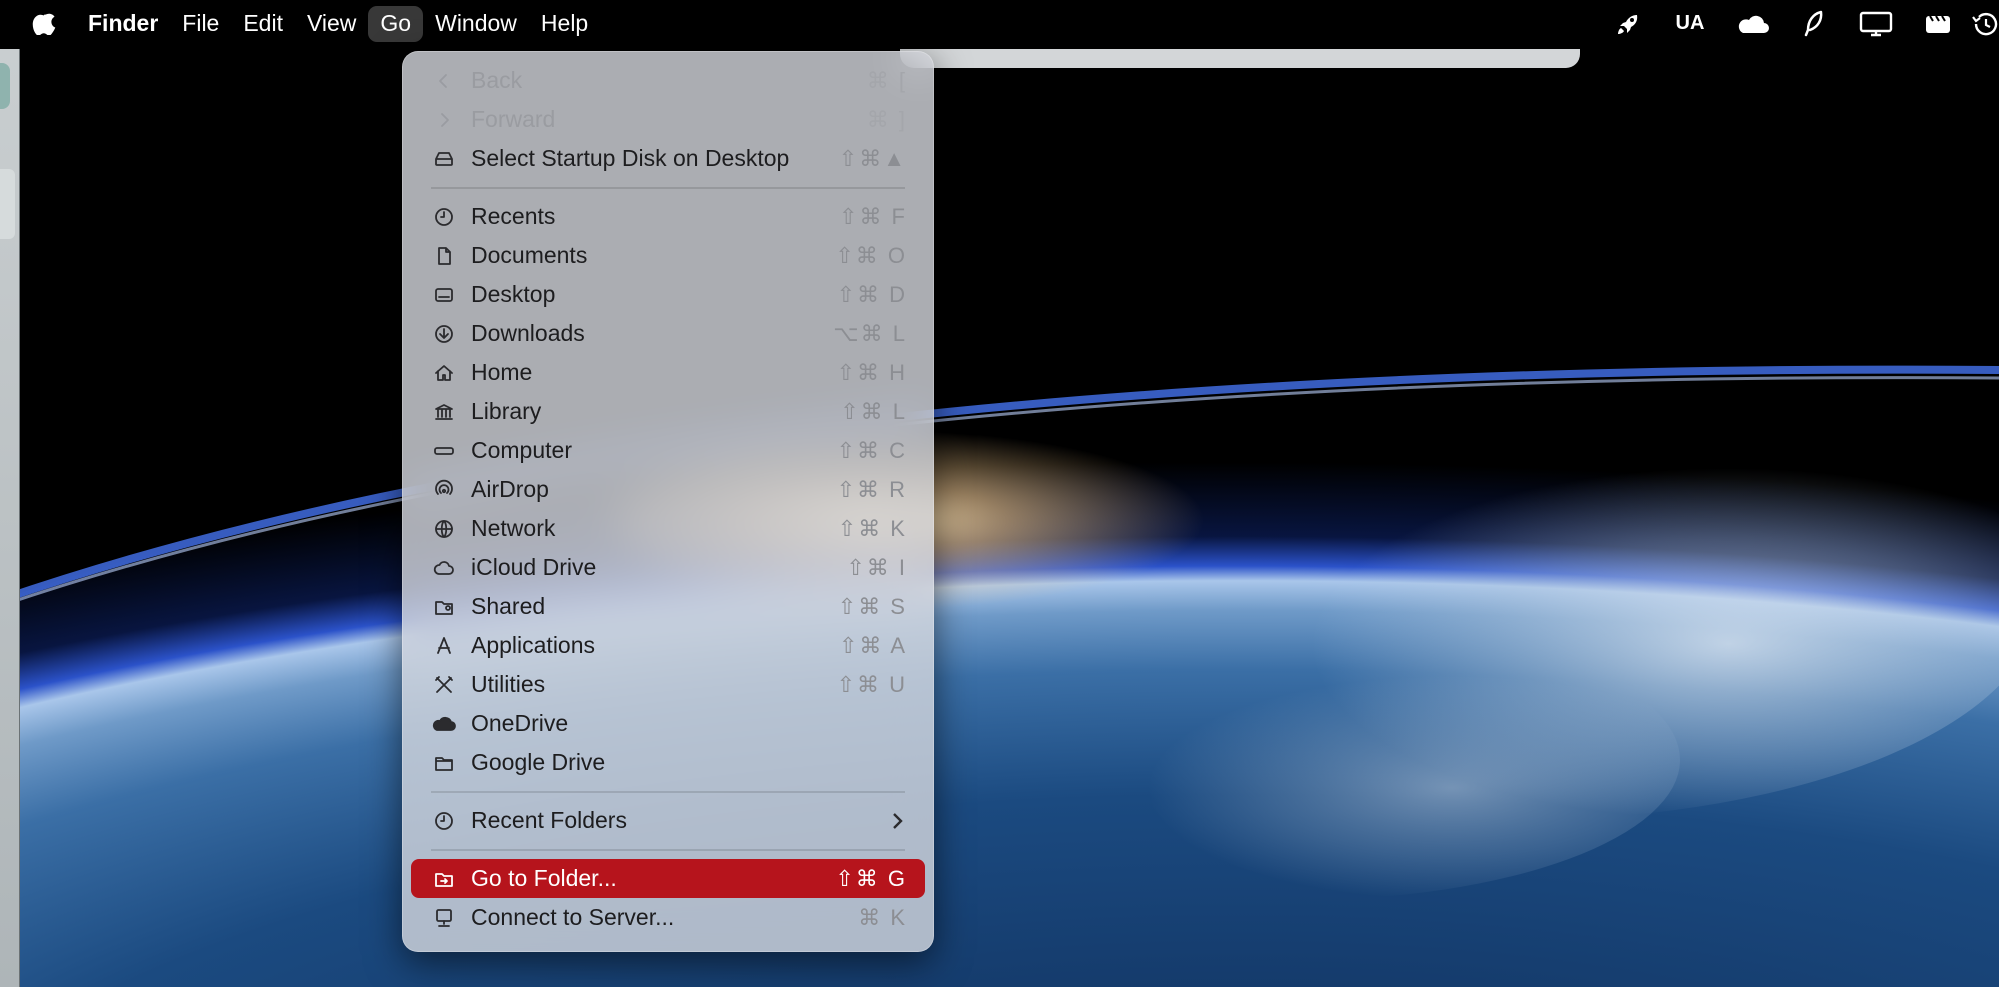 The height and width of the screenshot is (987, 1999). What do you see at coordinates (668, 450) in the screenshot?
I see `menu-item-computer: Computer ⇧⌘ C` at bounding box center [668, 450].